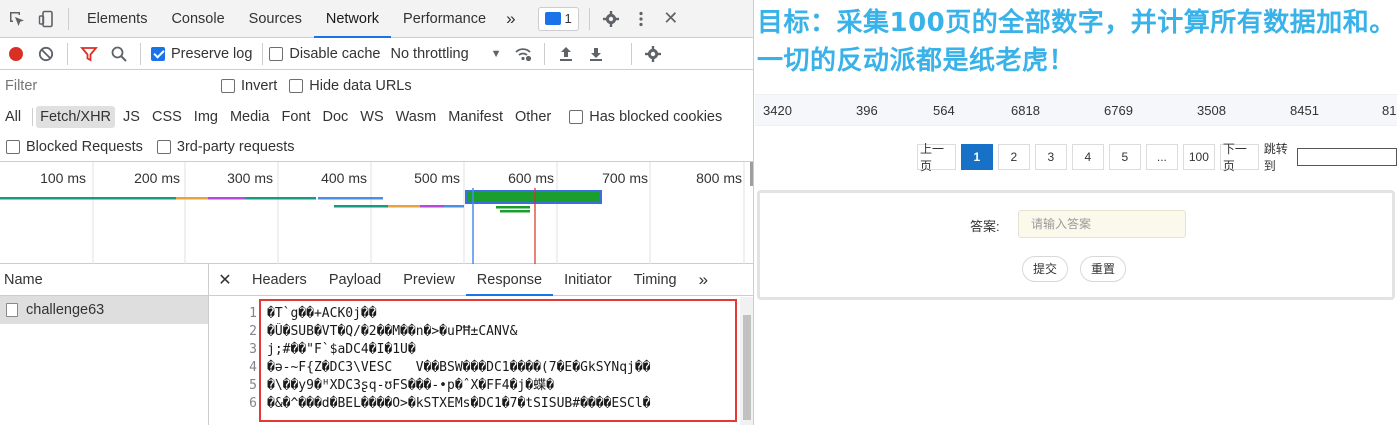 The image size is (1397, 425). Describe the element at coordinates (1275, 157) in the screenshot. I see `jump-label: 跳转到` at that location.